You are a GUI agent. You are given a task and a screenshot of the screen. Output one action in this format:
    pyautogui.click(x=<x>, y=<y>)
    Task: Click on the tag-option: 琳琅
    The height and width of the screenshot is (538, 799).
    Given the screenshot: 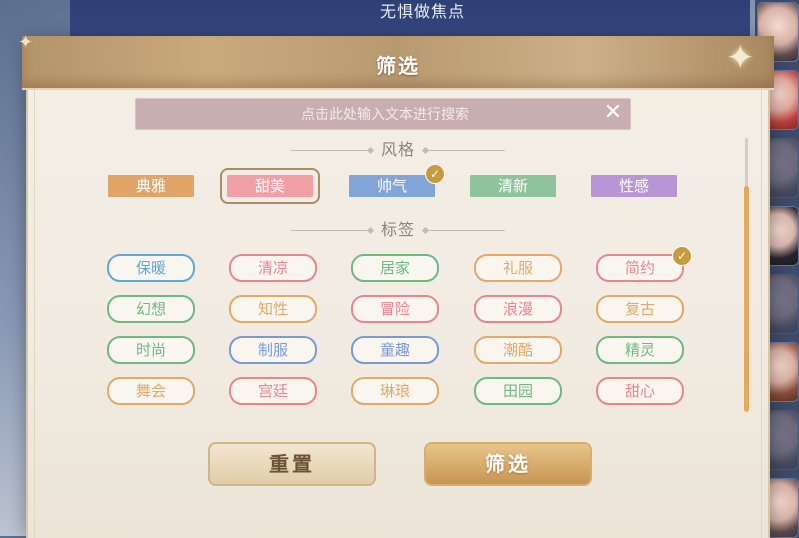 What is the action you would take?
    pyautogui.click(x=395, y=391)
    